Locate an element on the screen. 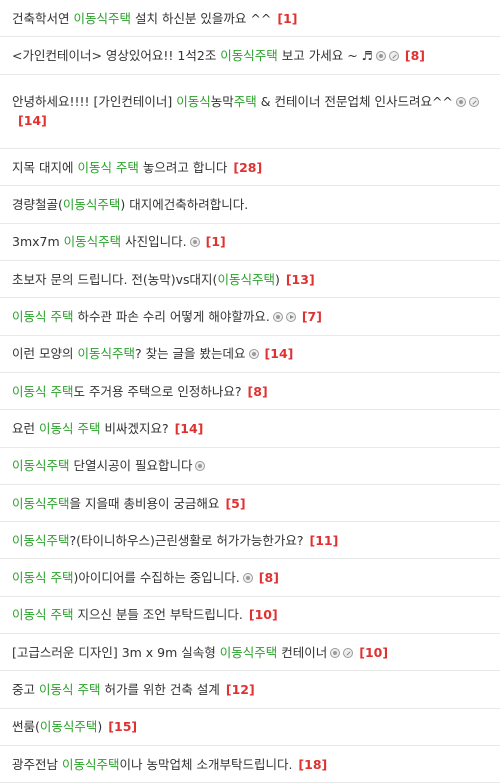 The image size is (500, 783). video-icon is located at coordinates (290, 317).